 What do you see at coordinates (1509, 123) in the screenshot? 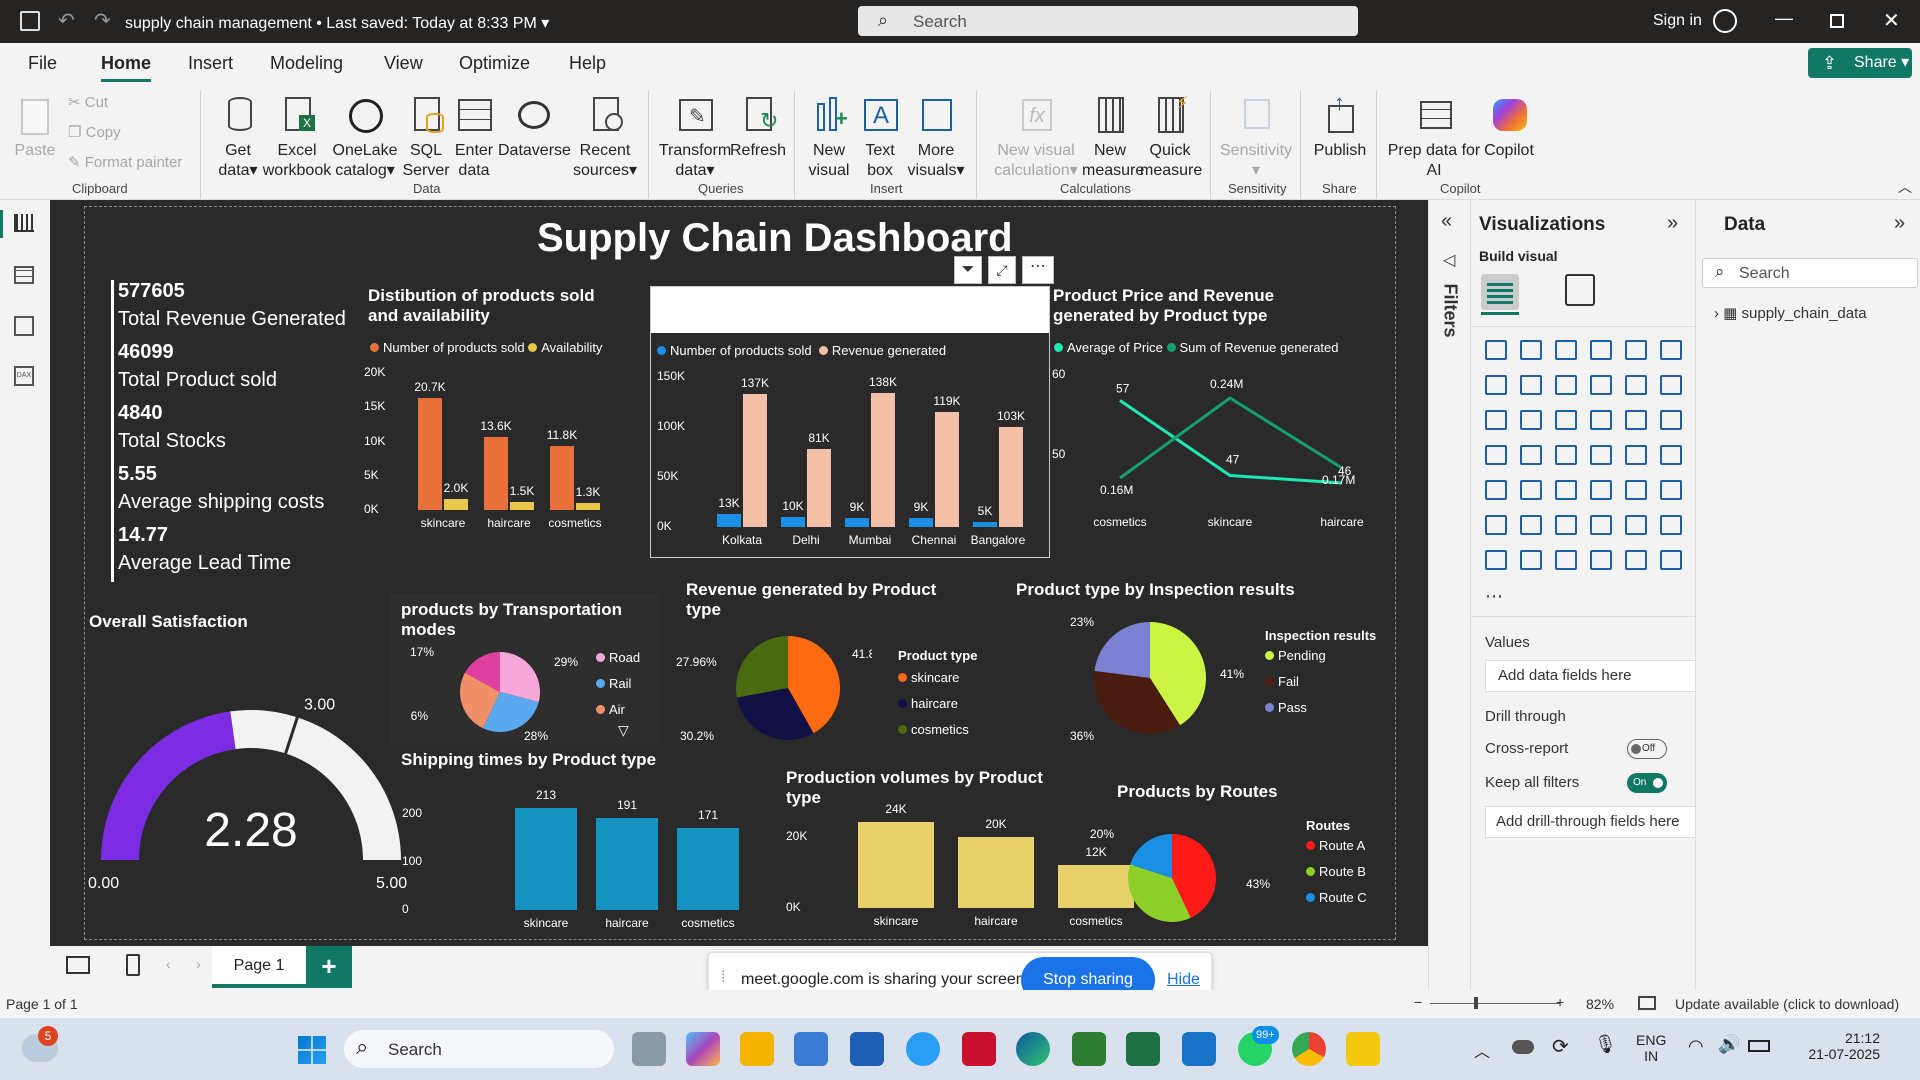
I see `copilot-button: Copilot` at bounding box center [1509, 123].